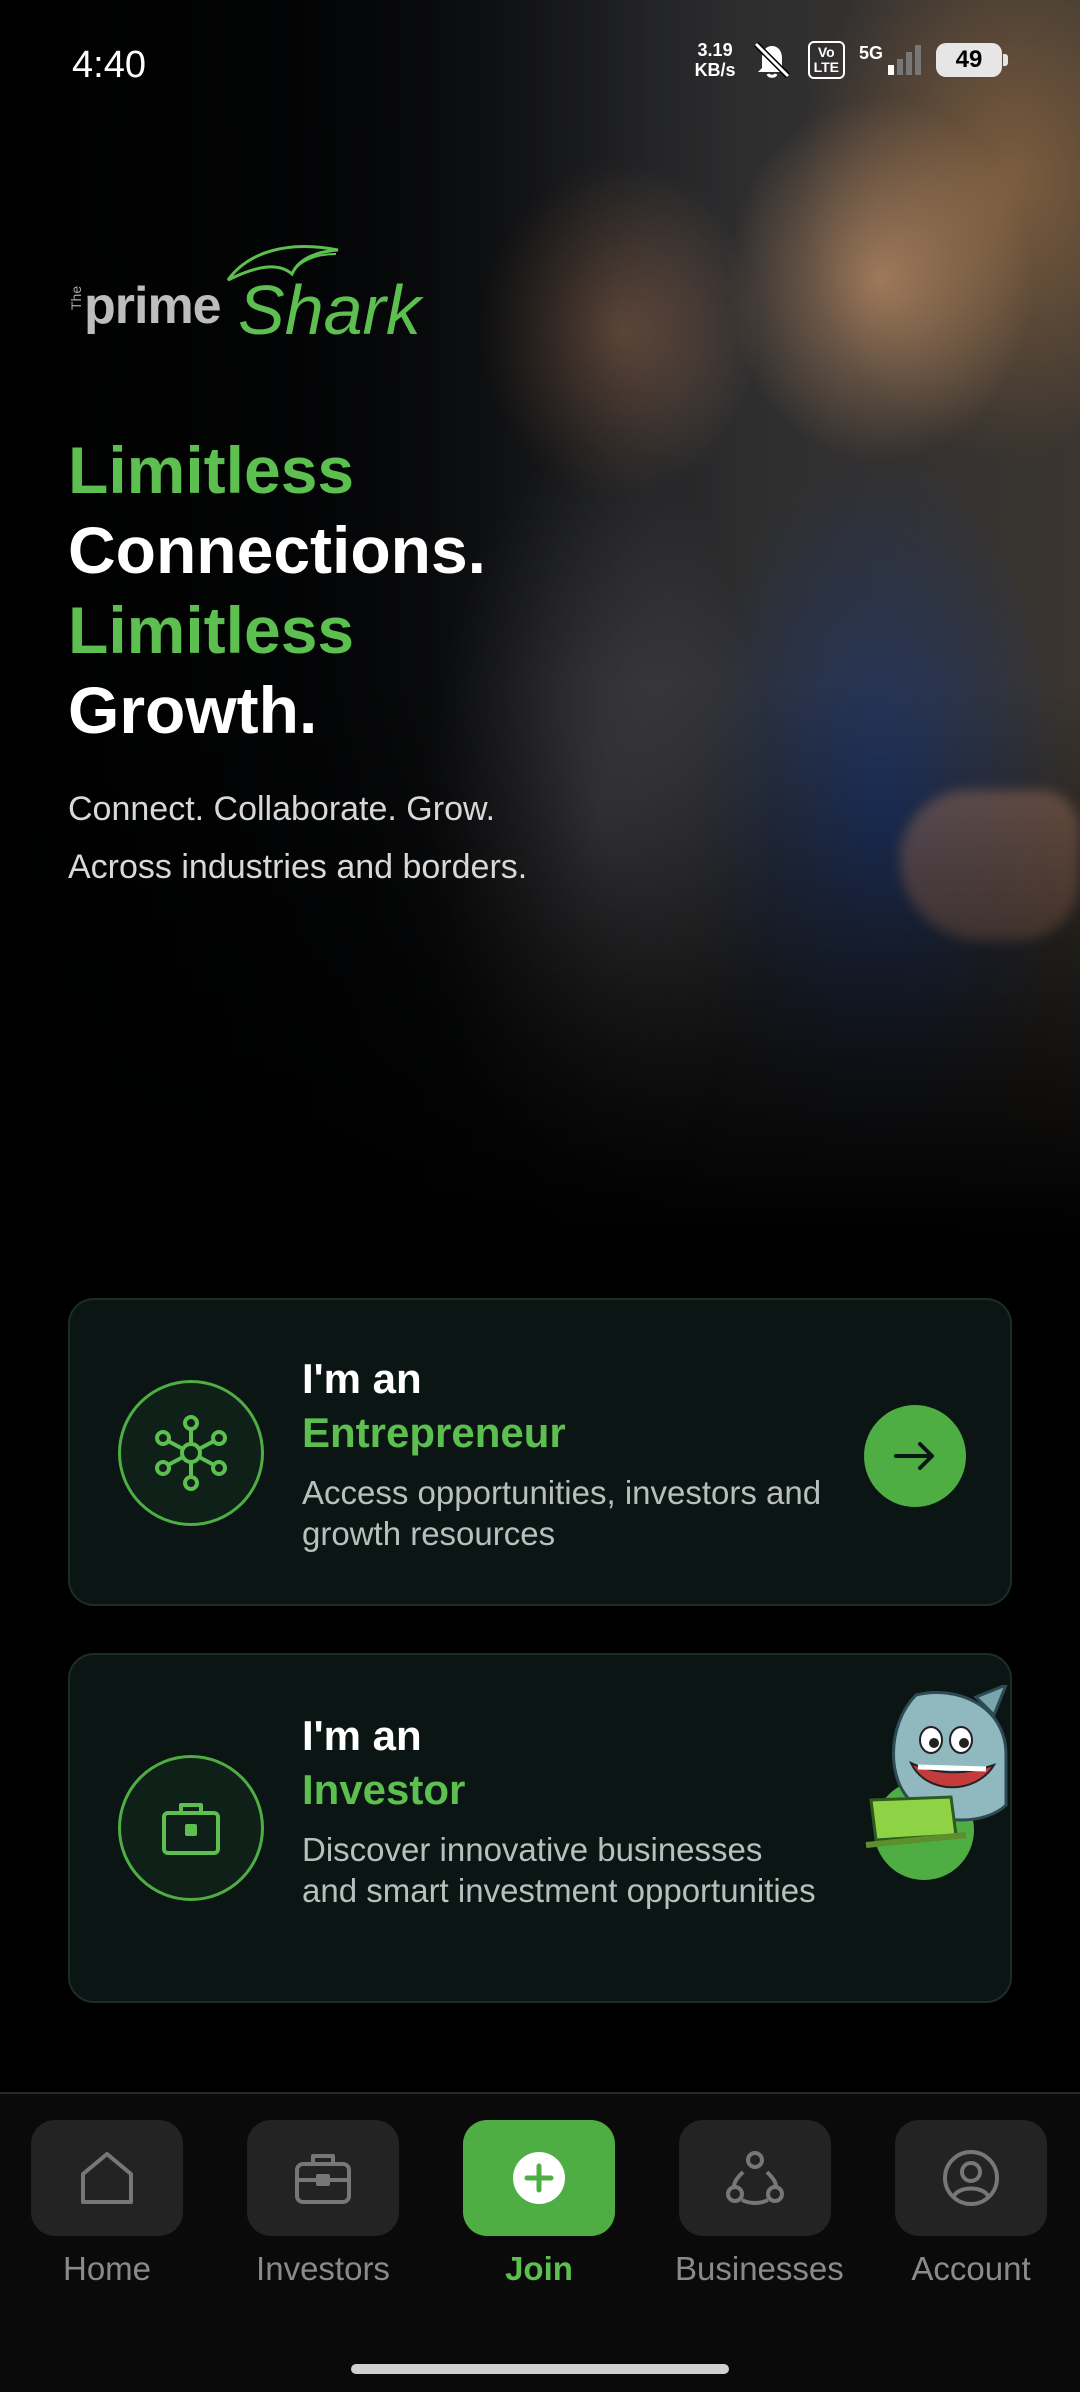  I want to click on nav-join: Join, so click(539, 2204).